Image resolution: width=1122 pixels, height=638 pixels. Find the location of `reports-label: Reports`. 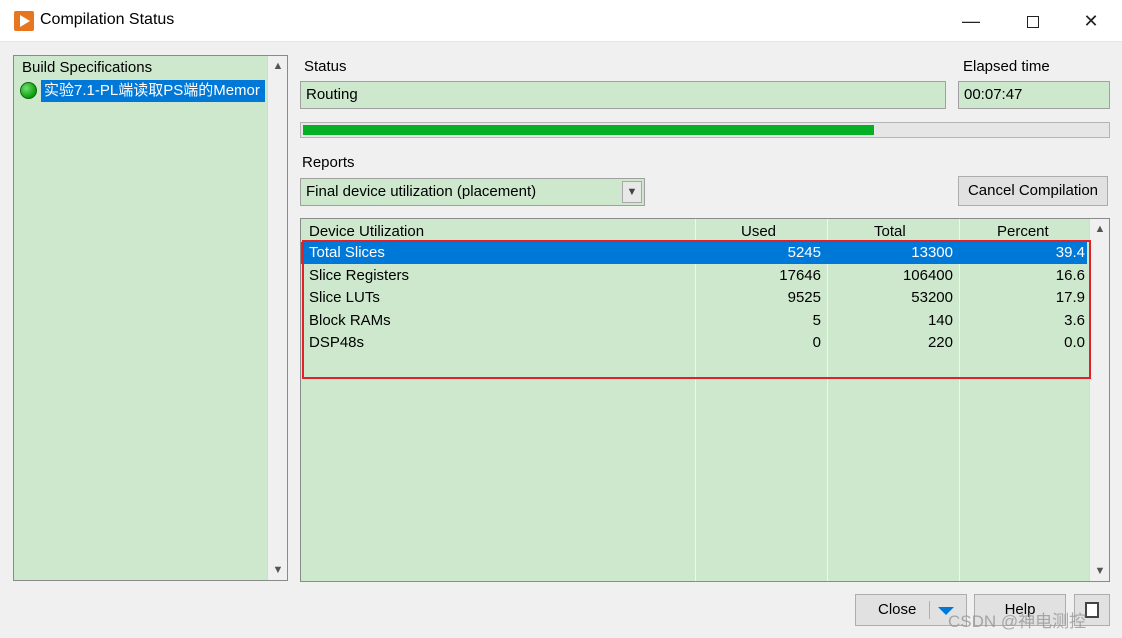

reports-label: Reports is located at coordinates (328, 162).